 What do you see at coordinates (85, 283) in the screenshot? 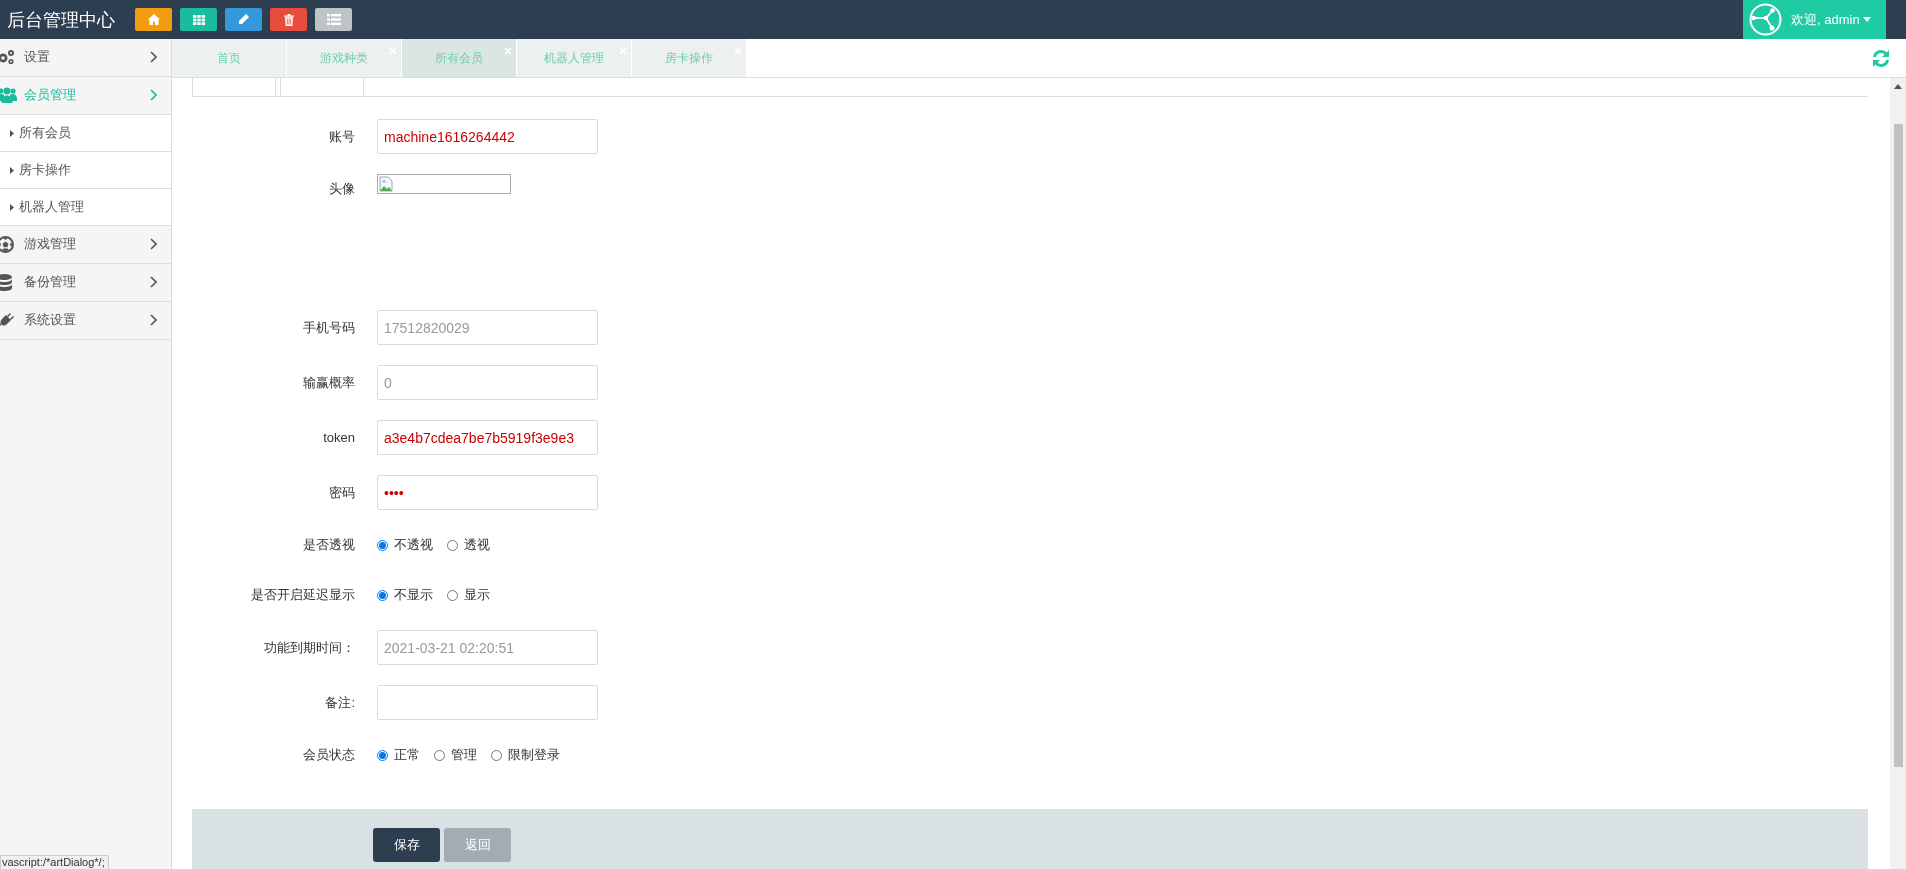
I see `sidebar-item: 备份管理` at bounding box center [85, 283].